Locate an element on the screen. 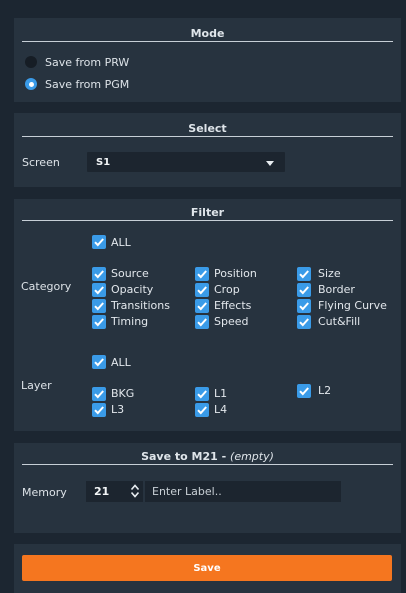 The width and height of the screenshot is (406, 593). checkbox-label-layer-l2: L2 is located at coordinates (324, 390).